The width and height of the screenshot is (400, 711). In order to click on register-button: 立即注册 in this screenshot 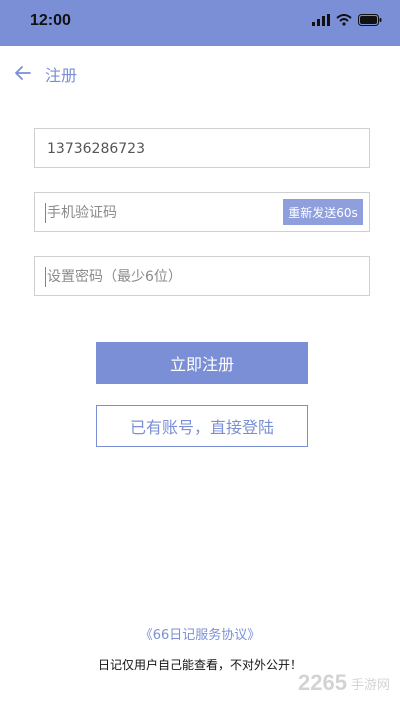, I will do `click(202, 363)`.